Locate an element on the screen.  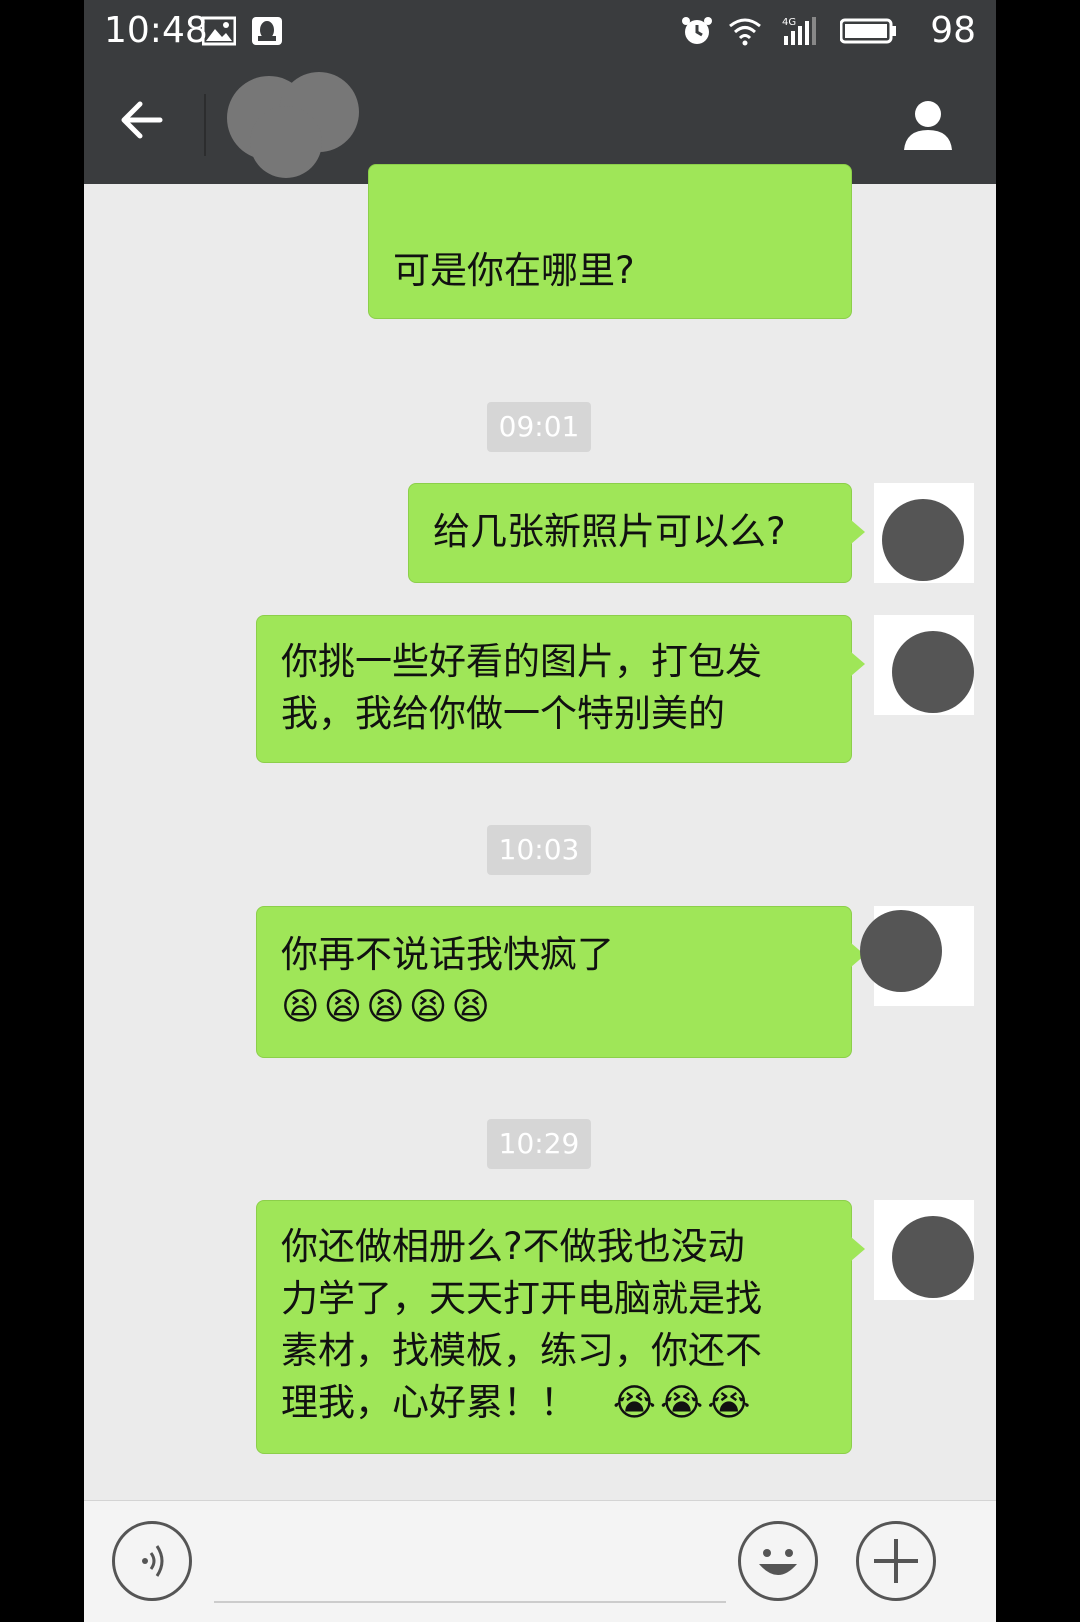
message-bubble: 给几张新照片可以么? is located at coordinates (636, 533).